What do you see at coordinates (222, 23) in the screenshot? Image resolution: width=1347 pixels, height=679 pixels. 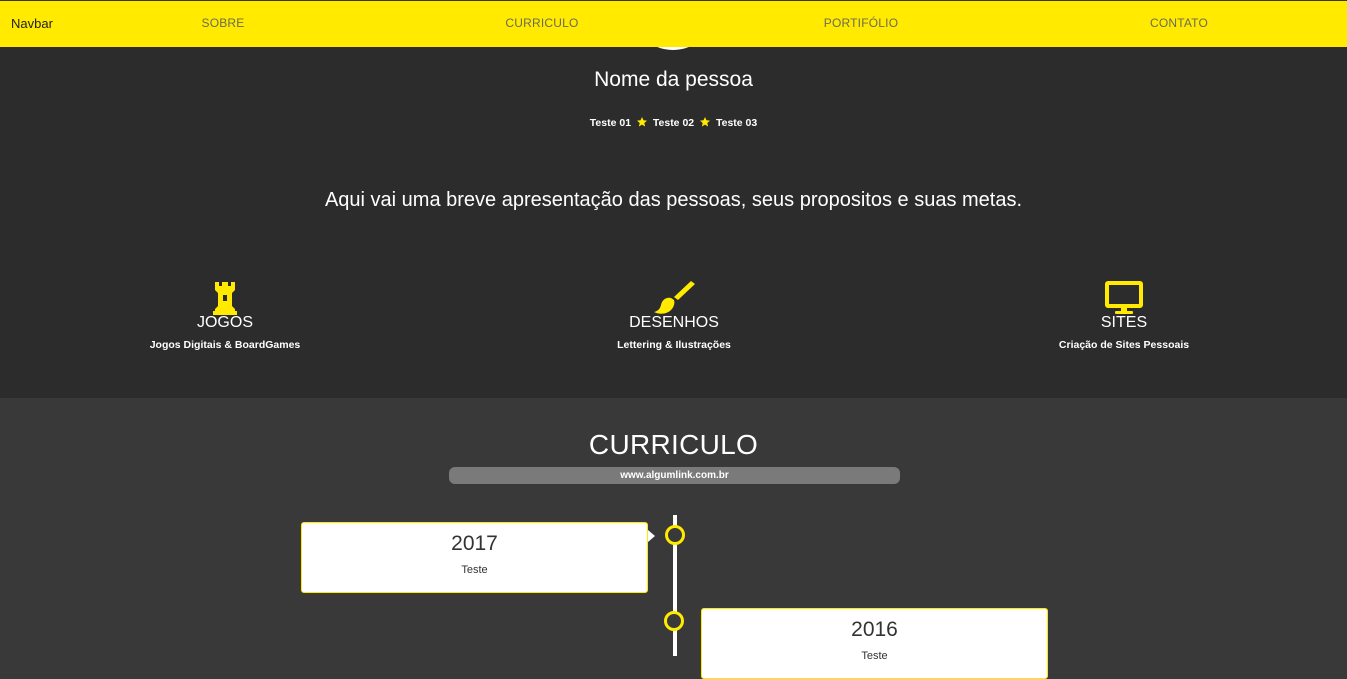 I see `nav-link-sobre: SOBRE` at bounding box center [222, 23].